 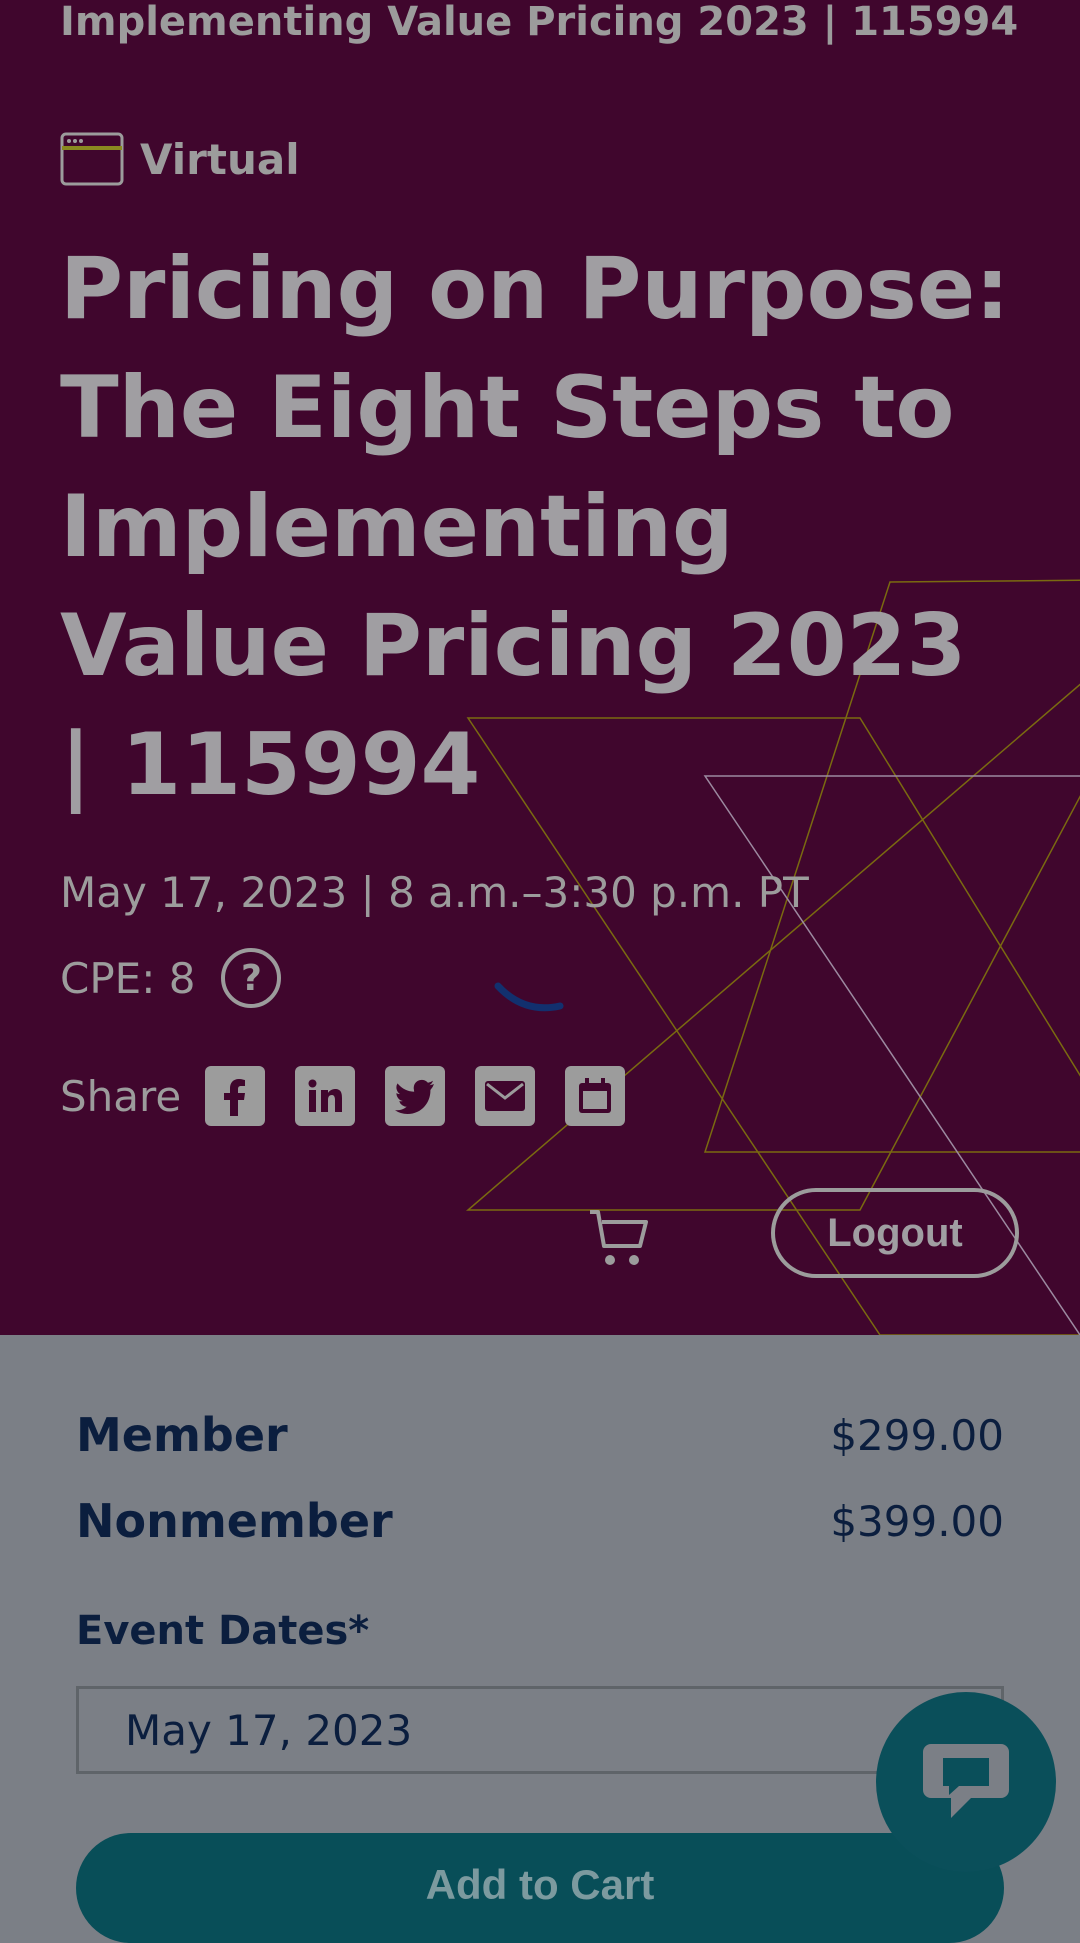 What do you see at coordinates (595, 1096) in the screenshot?
I see `calendar-icon` at bounding box center [595, 1096].